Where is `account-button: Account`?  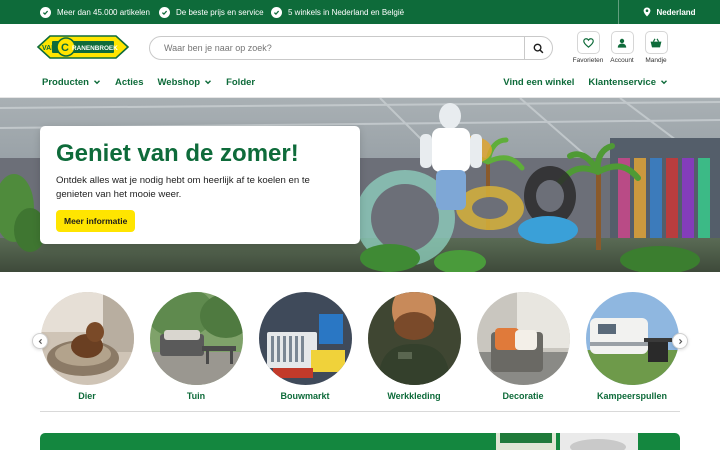
account-button: Account is located at coordinates (622, 47).